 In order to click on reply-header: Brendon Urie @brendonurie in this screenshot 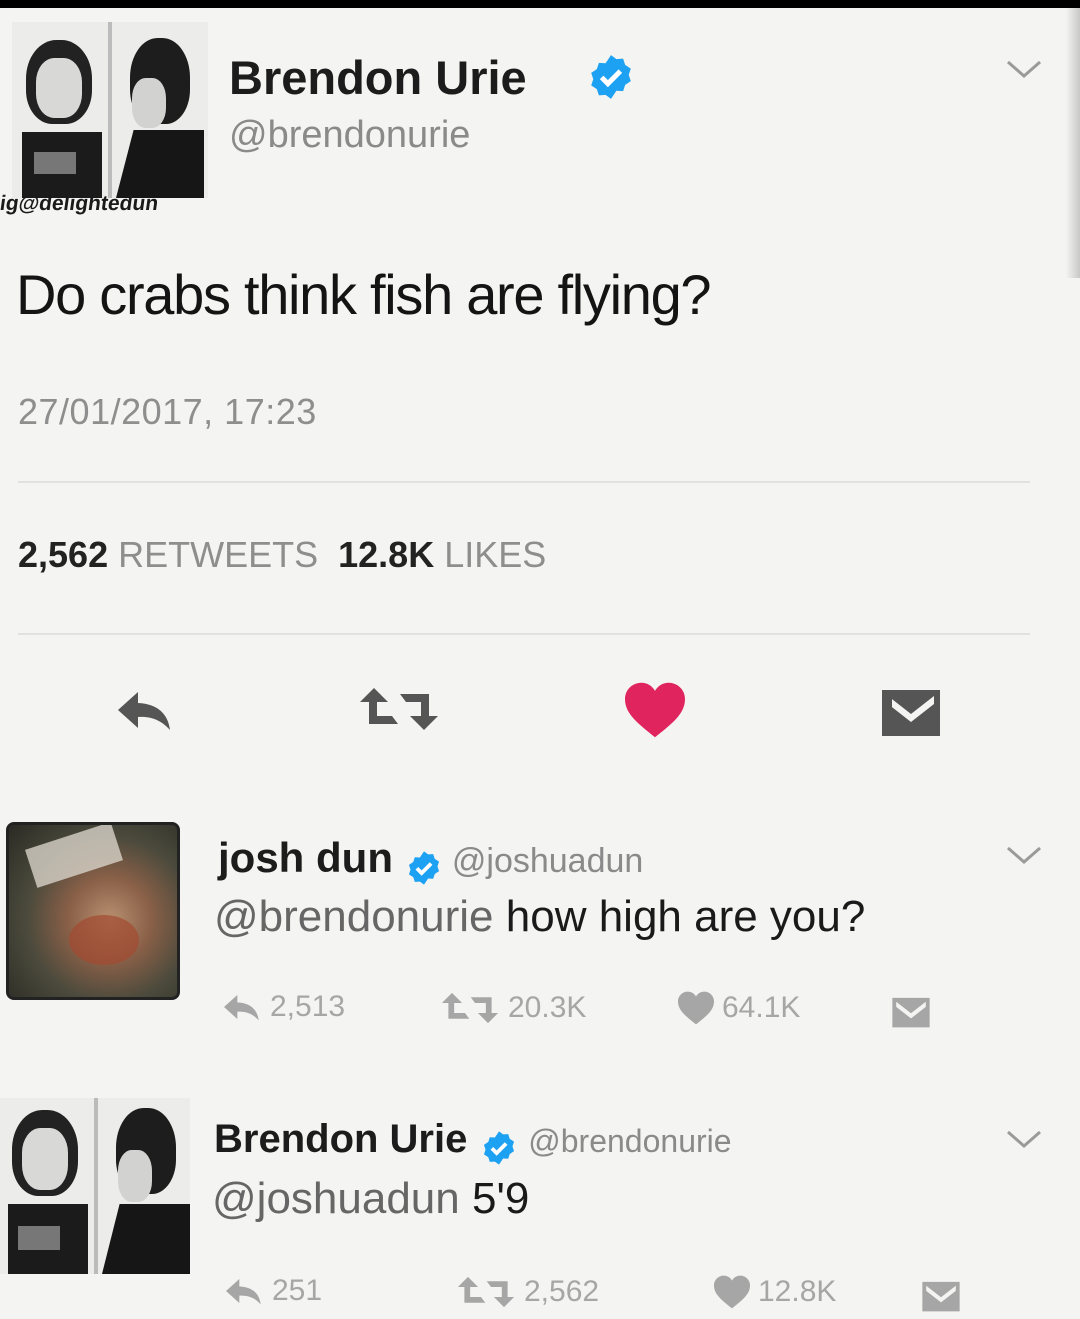, I will do `click(473, 1142)`.